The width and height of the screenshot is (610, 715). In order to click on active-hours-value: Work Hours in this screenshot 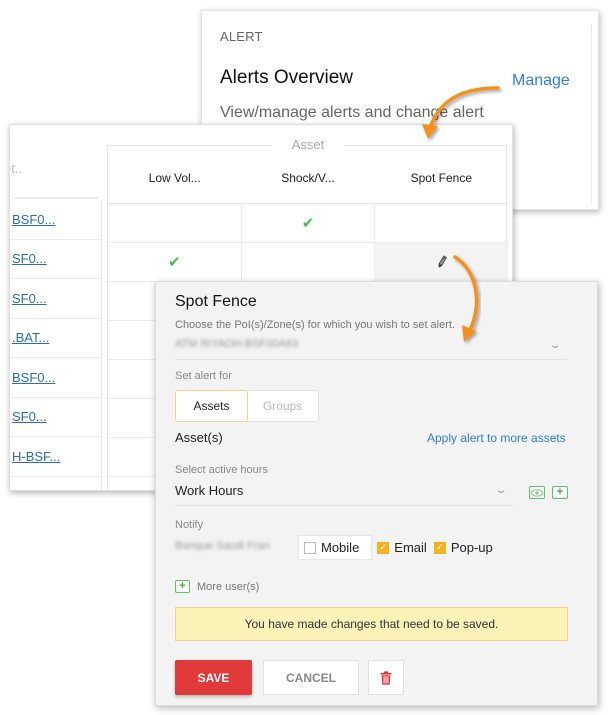, I will do `click(209, 490)`.